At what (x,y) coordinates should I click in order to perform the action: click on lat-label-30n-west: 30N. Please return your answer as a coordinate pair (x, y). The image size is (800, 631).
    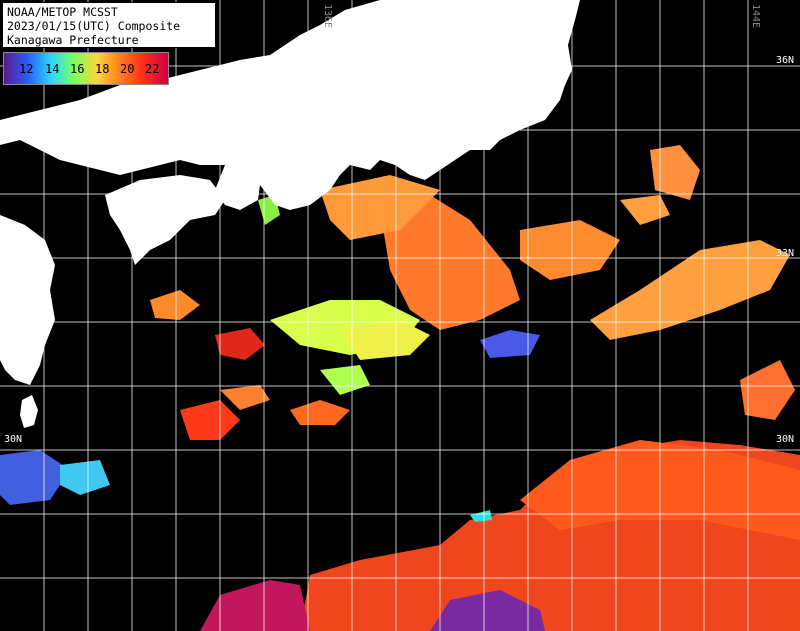
    Looking at the image, I should click on (13, 439).